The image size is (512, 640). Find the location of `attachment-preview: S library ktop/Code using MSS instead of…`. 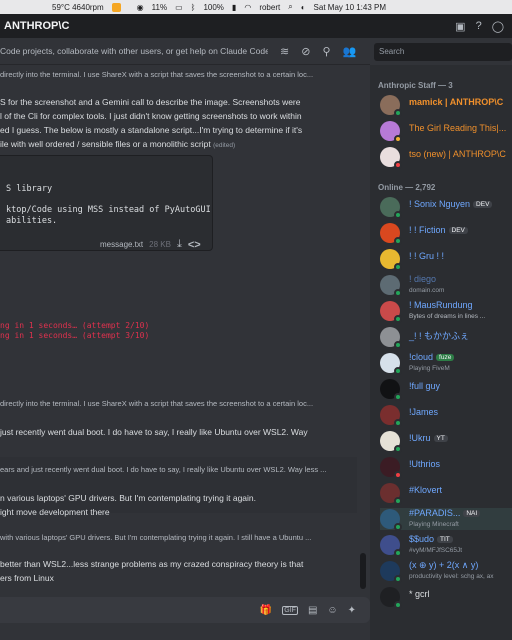

attachment-preview: S library ktop/Code using MSS instead of… is located at coordinates (106, 203).